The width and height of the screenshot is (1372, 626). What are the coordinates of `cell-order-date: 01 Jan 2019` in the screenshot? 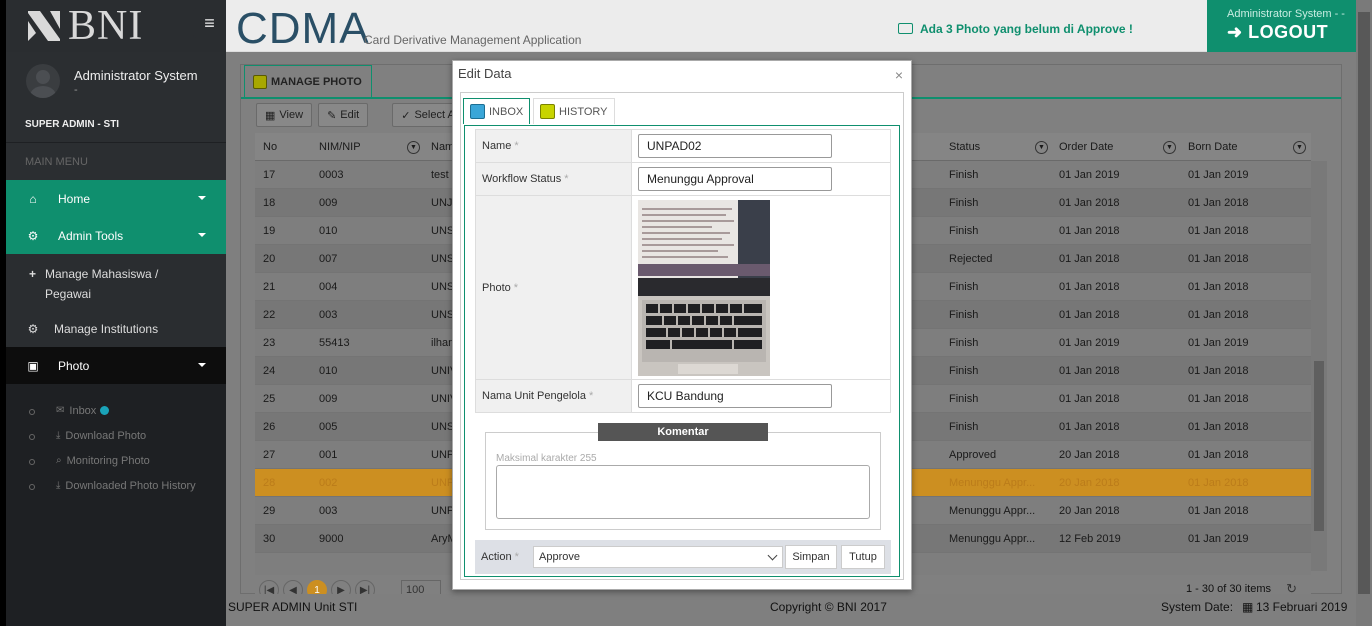 It's located at (1089, 342).